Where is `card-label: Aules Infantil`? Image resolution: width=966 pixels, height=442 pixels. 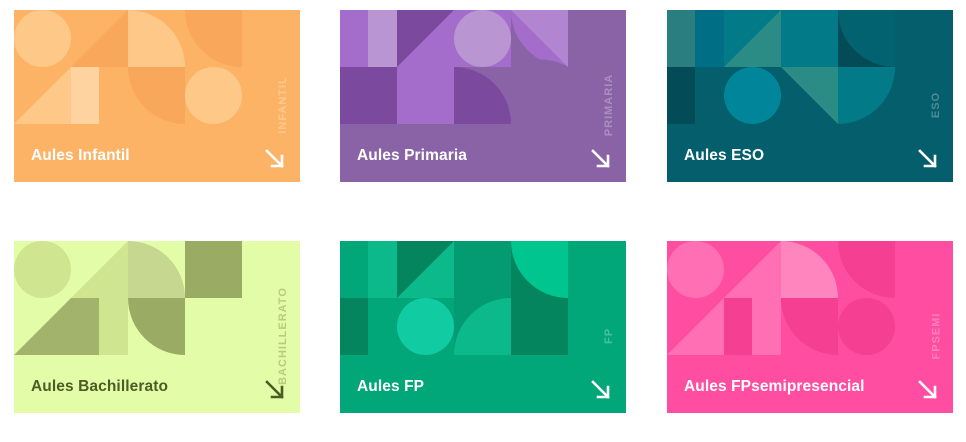 card-label: Aules Infantil is located at coordinates (80, 155).